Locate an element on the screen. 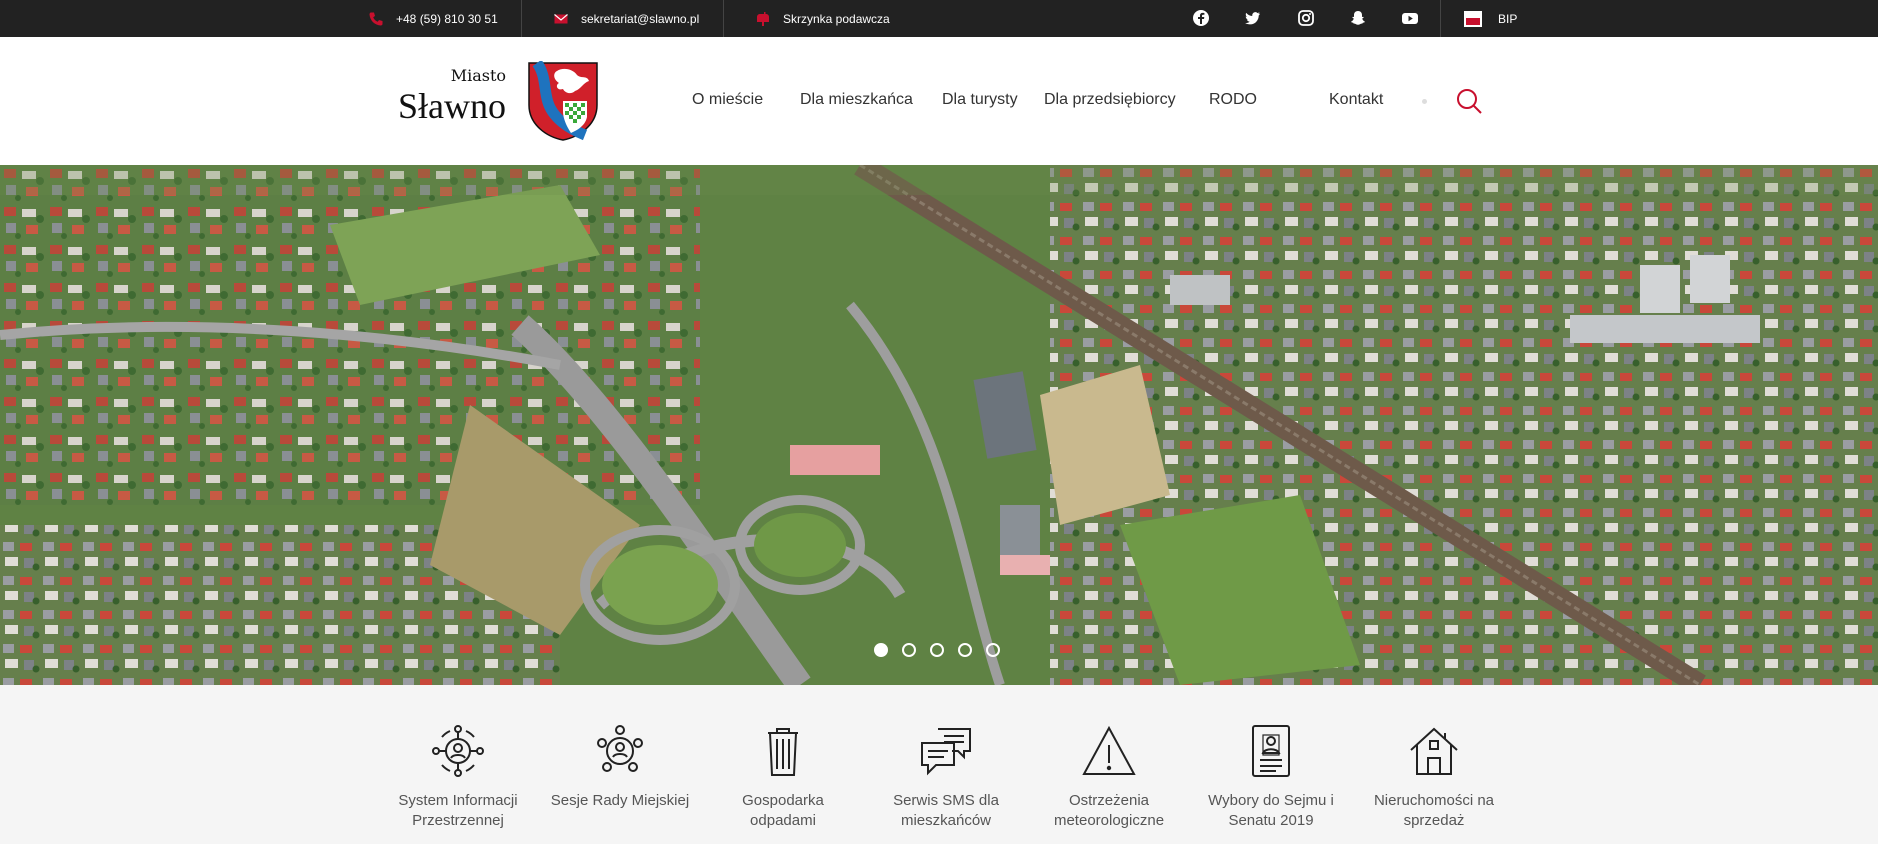 The width and height of the screenshot is (1878, 844). quick-link-label: Ostrzeżenia meteorologiczne is located at coordinates (1109, 810).